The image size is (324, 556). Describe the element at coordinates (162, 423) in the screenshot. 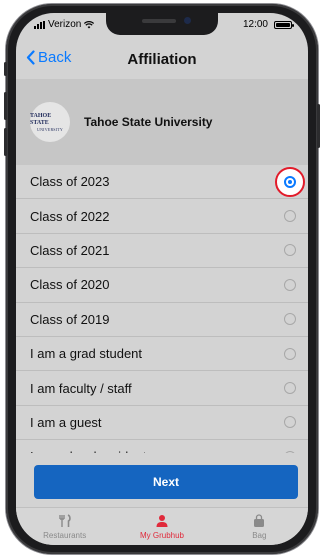

I see `option-guest: I am a guest` at that location.